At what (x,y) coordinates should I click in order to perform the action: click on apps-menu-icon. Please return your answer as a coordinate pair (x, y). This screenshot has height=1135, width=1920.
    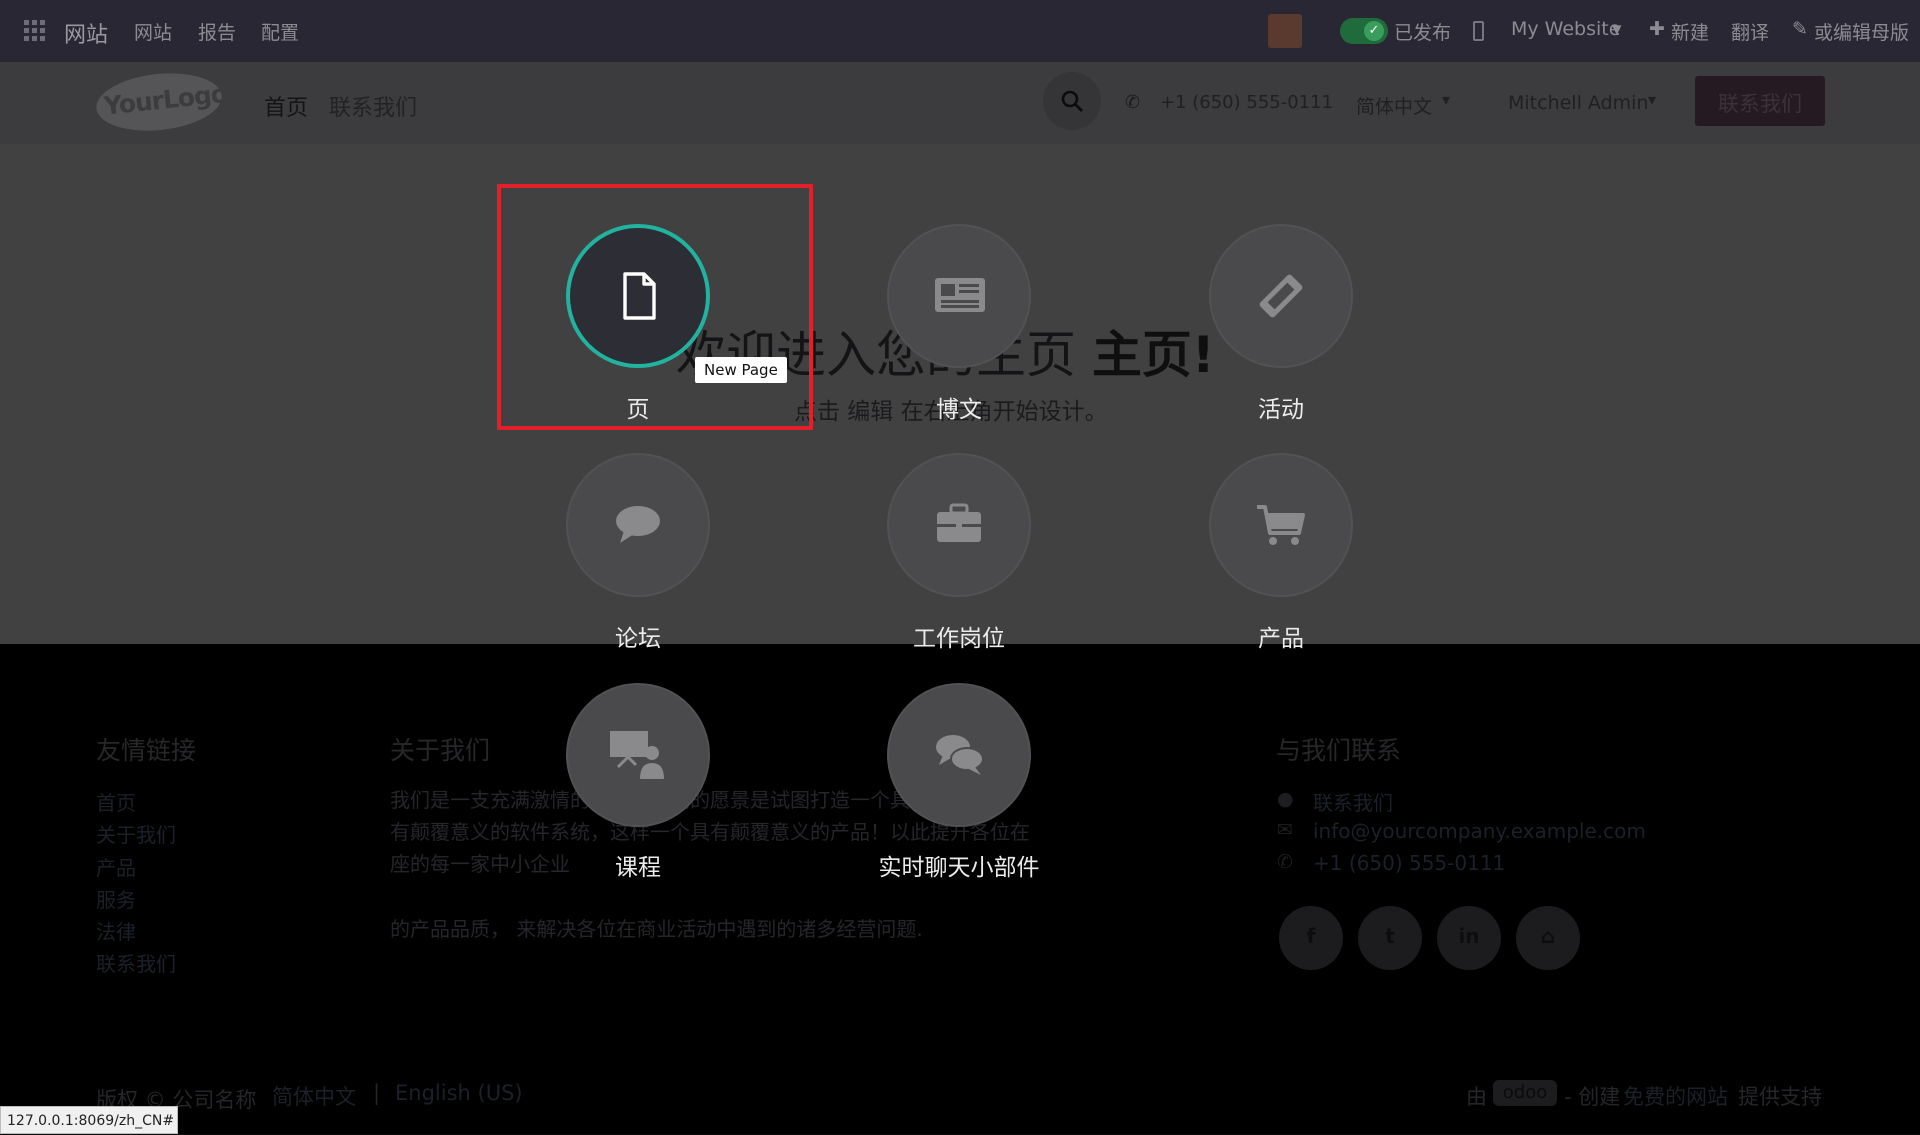
    Looking at the image, I should click on (35, 31).